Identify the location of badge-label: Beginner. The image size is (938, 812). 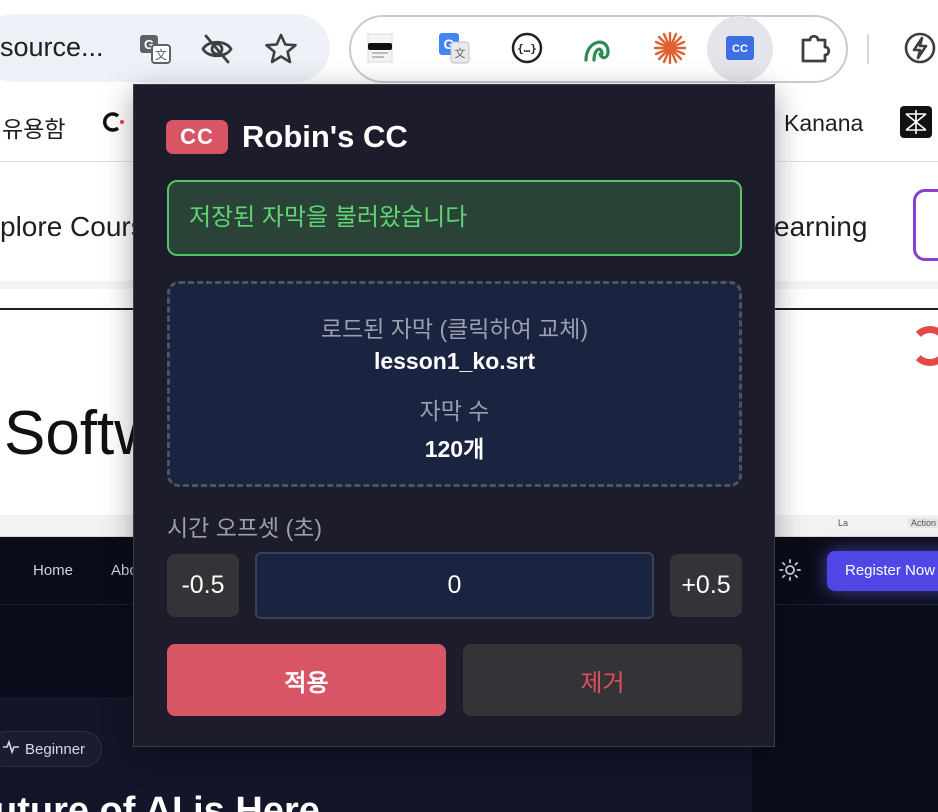
(55, 749).